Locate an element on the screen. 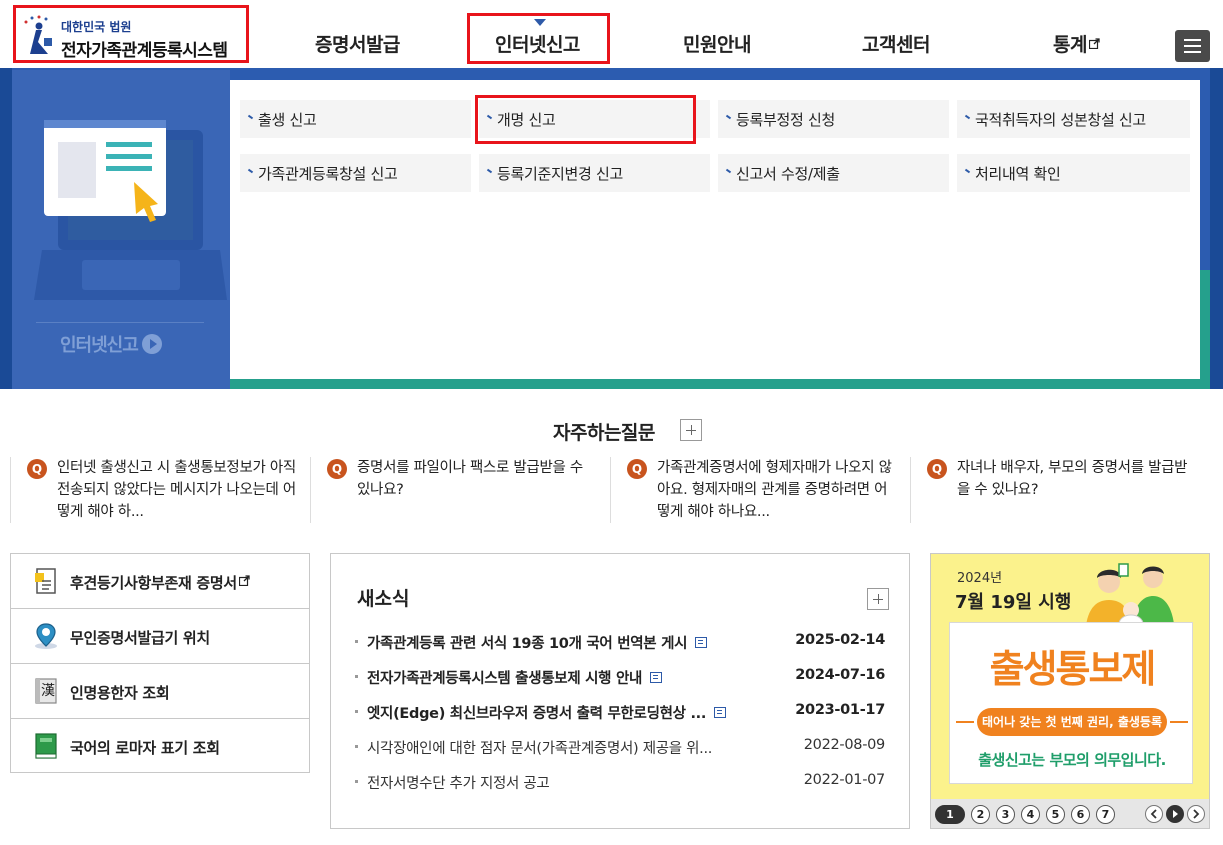 The height and width of the screenshot is (845, 1223). banner-page-6: 6 is located at coordinates (1080, 814).